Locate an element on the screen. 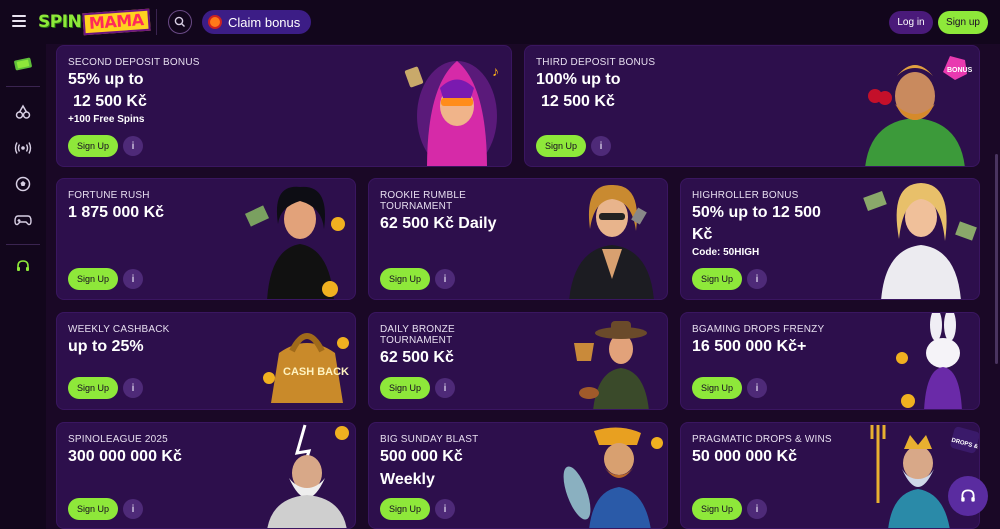 The image size is (1000, 529). card-title: BGAMING DROPS FRENZY is located at coordinates (758, 329).